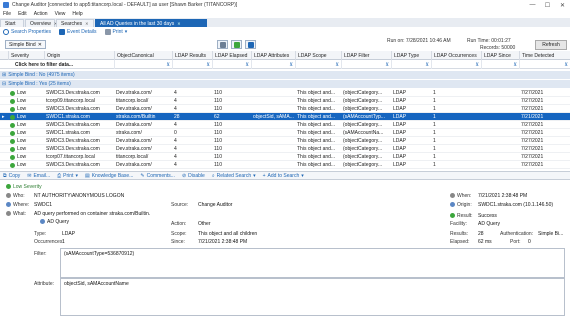 This screenshot has width=570, height=320. I want to click on menu-view: View, so click(60, 14).